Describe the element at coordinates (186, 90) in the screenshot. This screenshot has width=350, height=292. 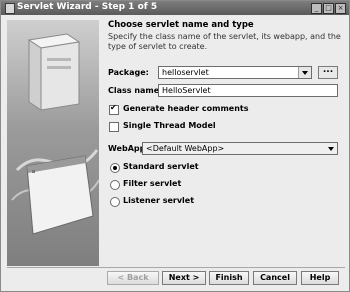
I see `class-name-value: HelloServlet` at that location.